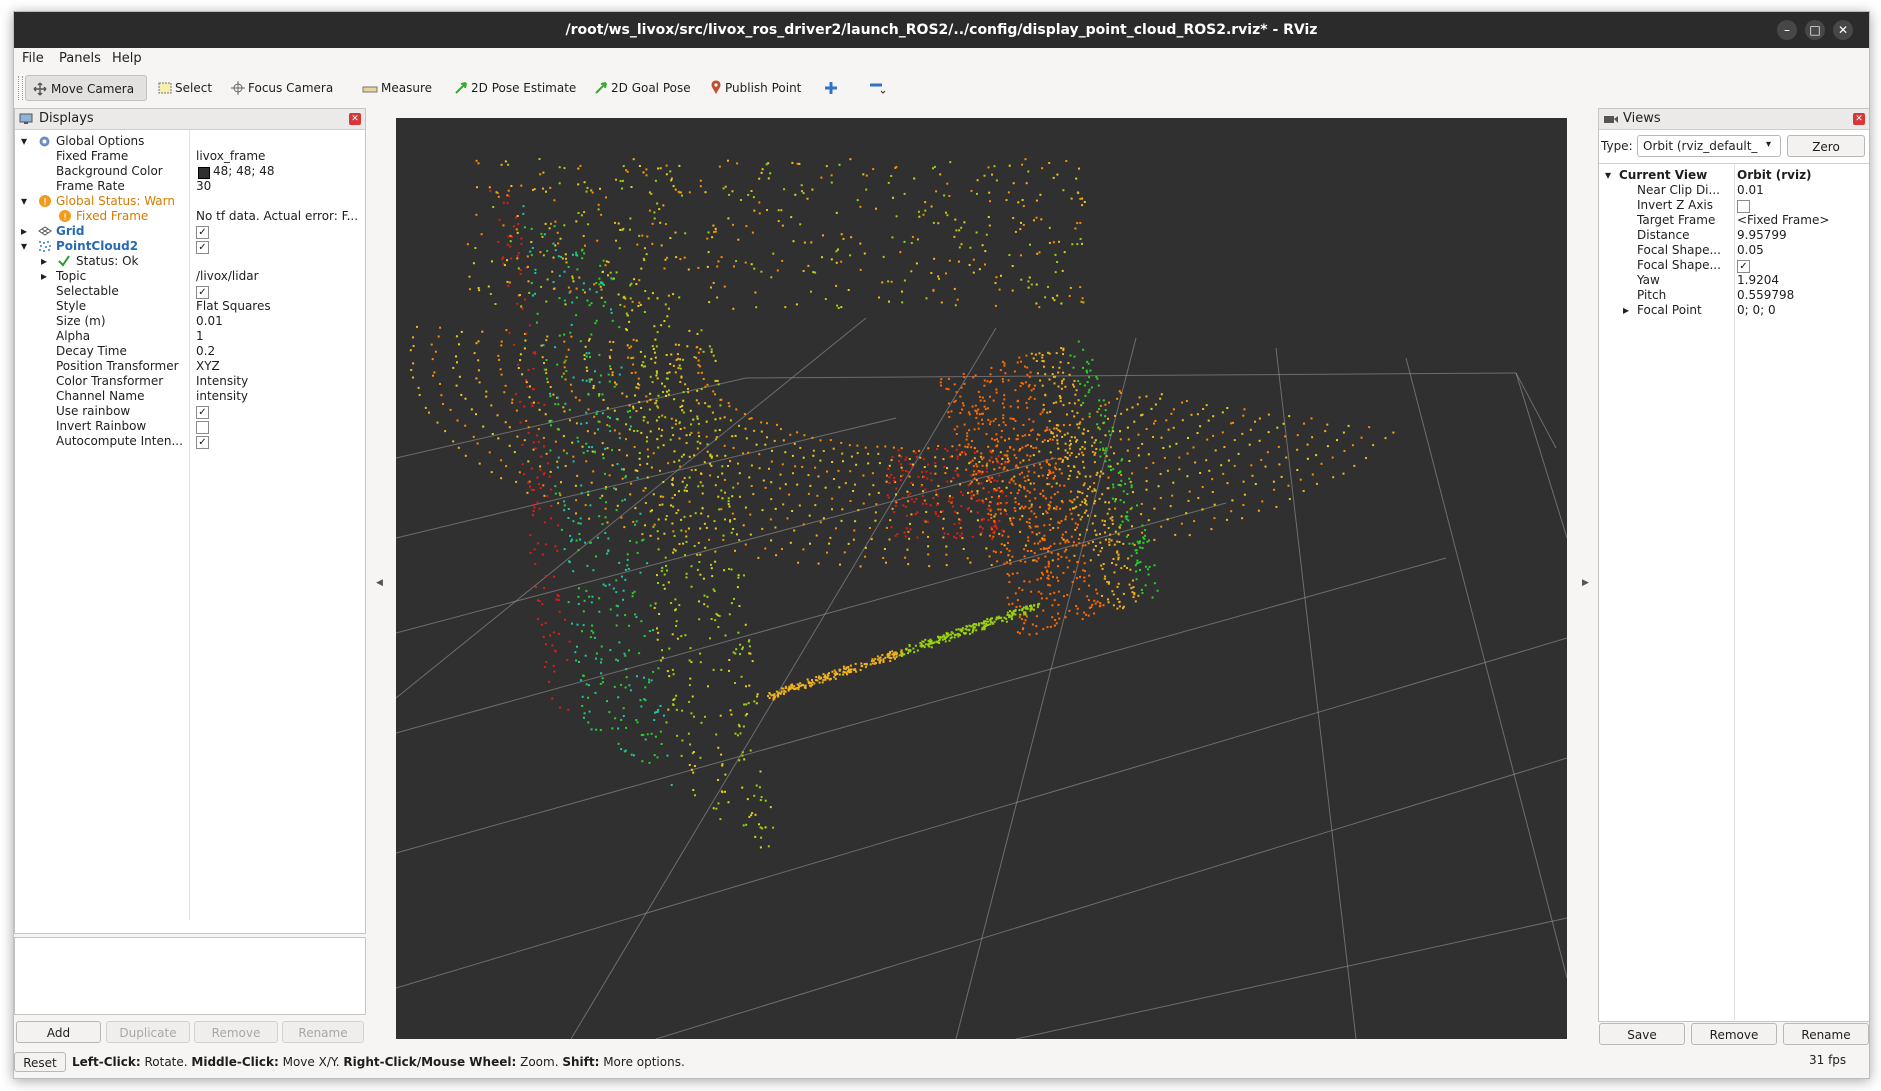  I want to click on close-button: ✕, so click(1843, 30).